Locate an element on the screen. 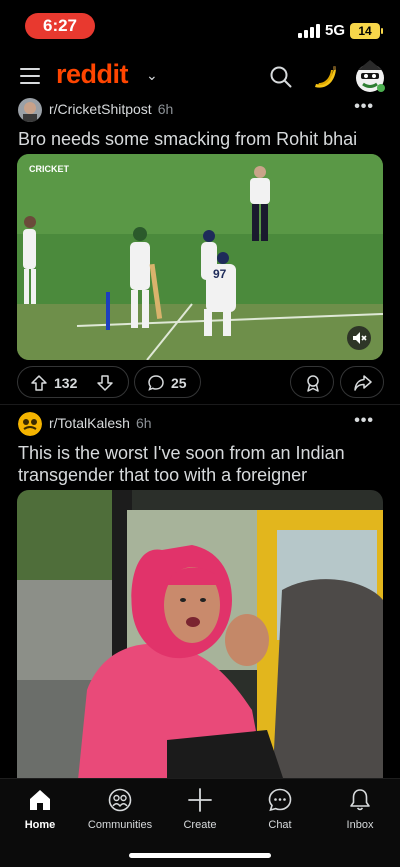  banana-icon is located at coordinates (325, 77).